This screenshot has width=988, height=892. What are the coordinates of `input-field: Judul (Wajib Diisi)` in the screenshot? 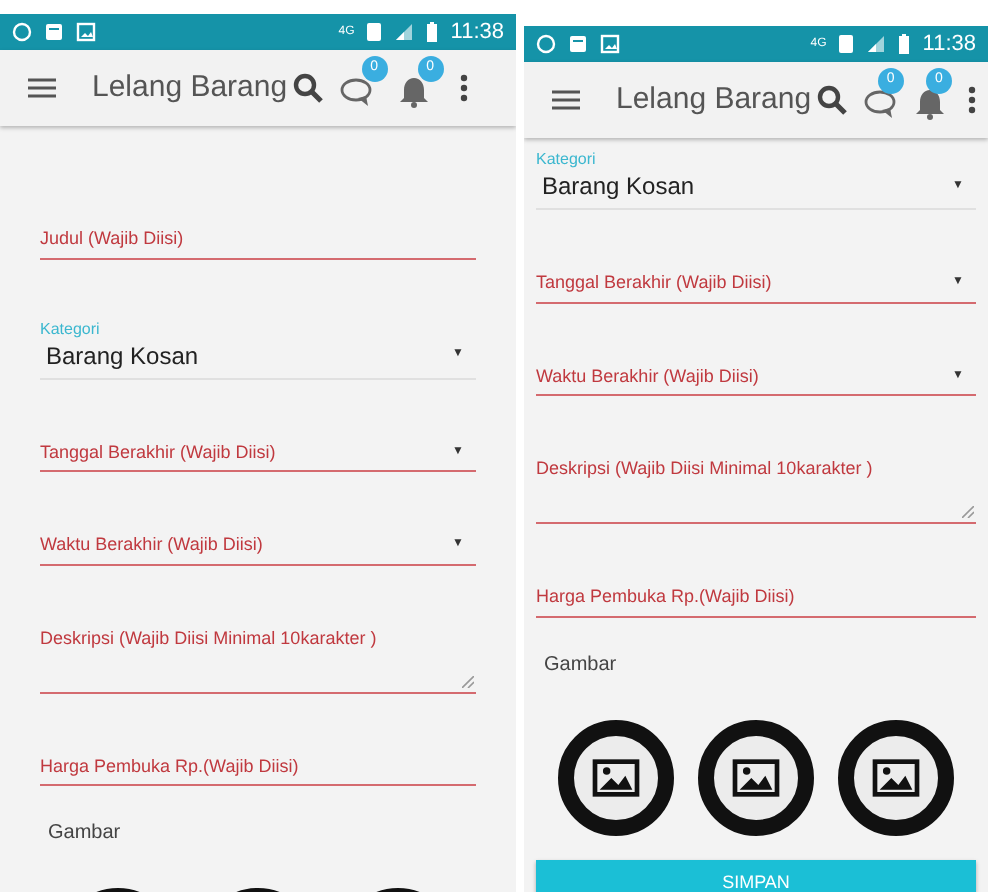 It's located at (258, 242).